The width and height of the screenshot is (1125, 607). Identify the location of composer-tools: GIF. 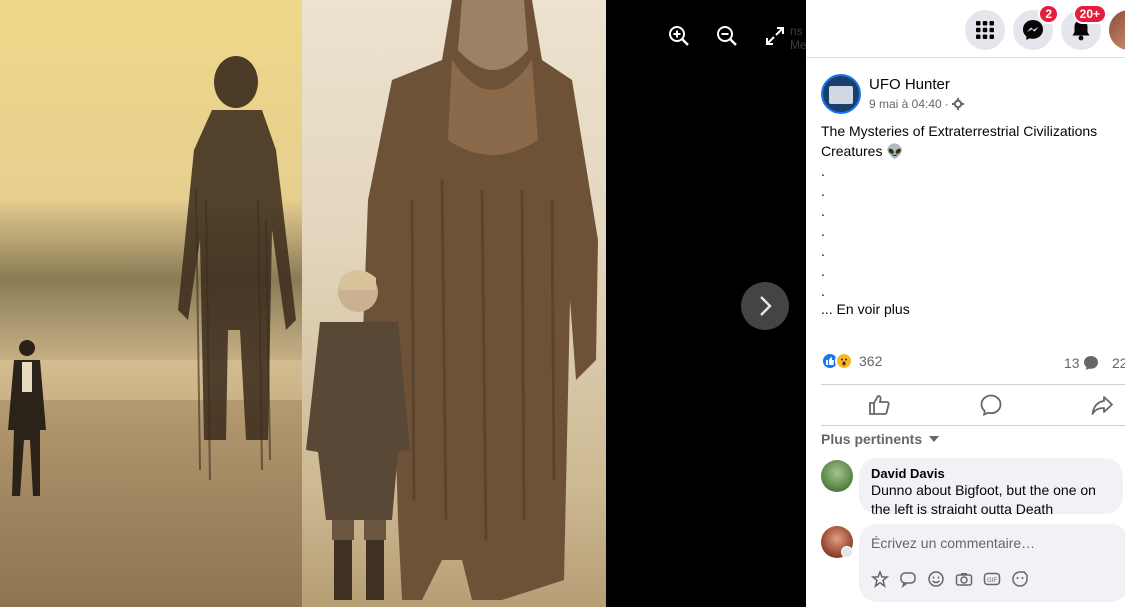
(950, 579).